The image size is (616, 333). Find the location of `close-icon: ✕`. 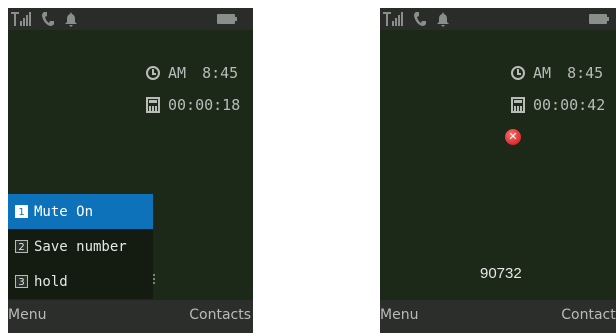

close-icon: ✕ is located at coordinates (513, 137).